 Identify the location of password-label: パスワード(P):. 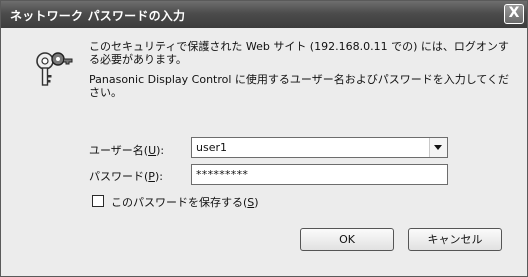
(126, 176).